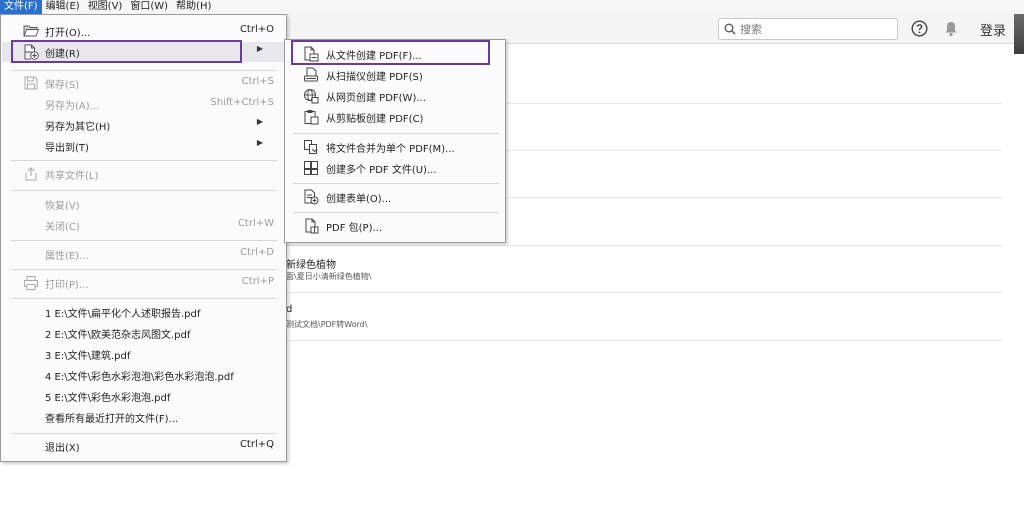 Image resolution: width=1024 pixels, height=529 pixels. Describe the element at coordinates (311, 168) in the screenshot. I see `multiple-files-icon` at that location.